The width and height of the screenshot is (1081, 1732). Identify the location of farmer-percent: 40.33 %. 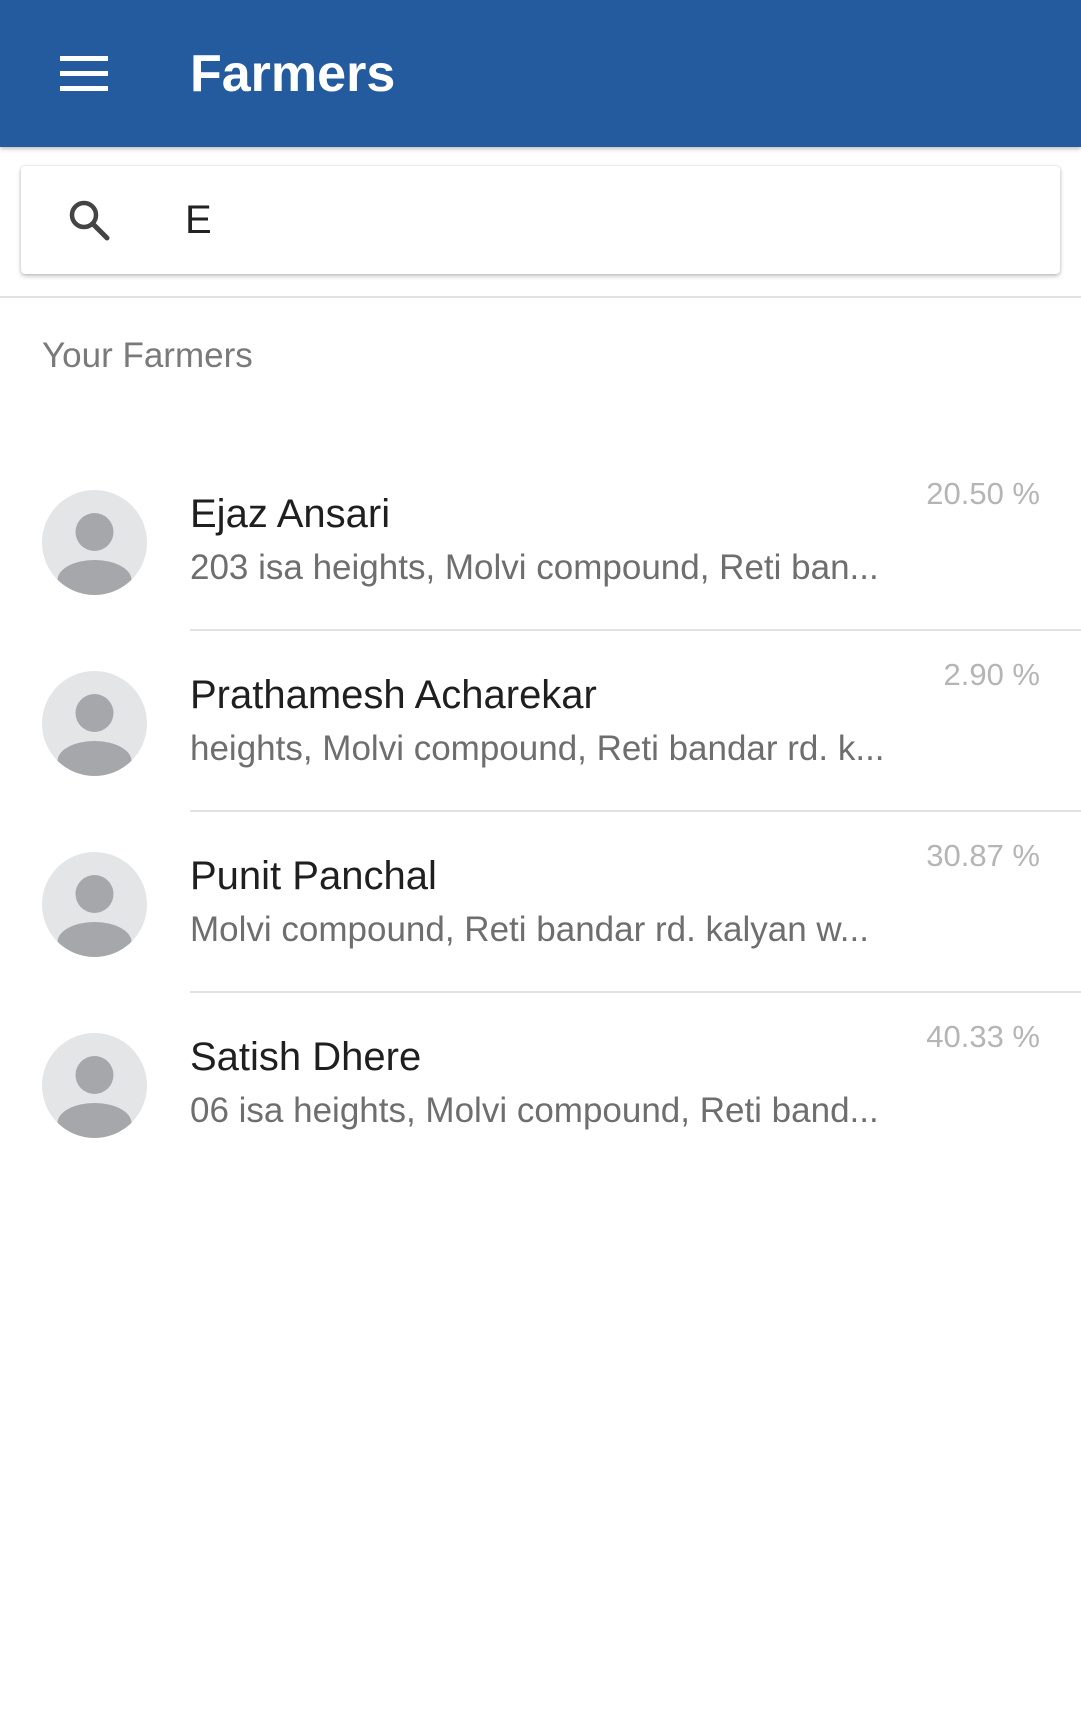
(983, 1036).